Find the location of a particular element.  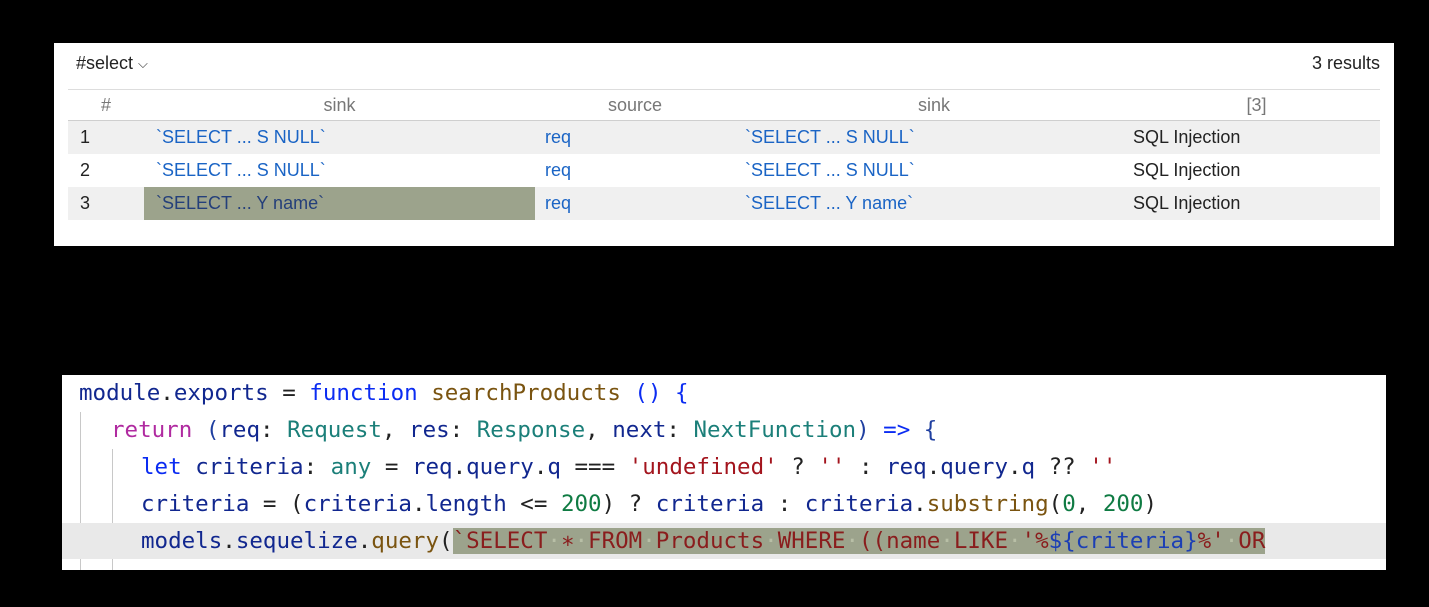

row-number: 3 is located at coordinates (106, 203).